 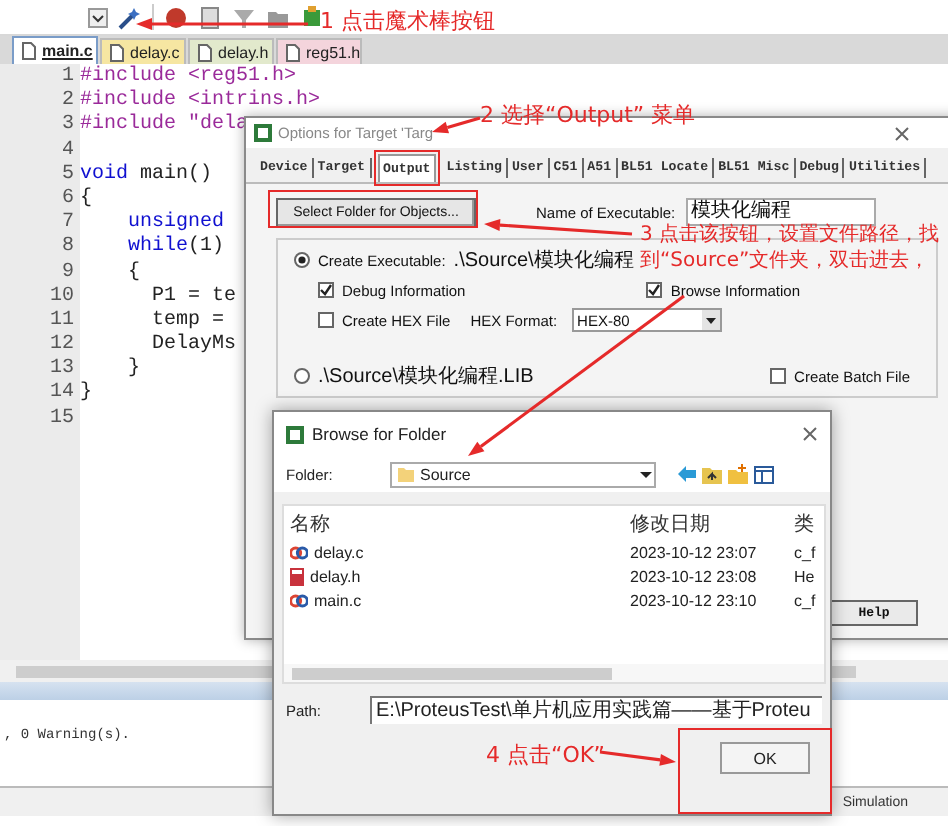 I want to click on line-number: 15, so click(x=61, y=419).